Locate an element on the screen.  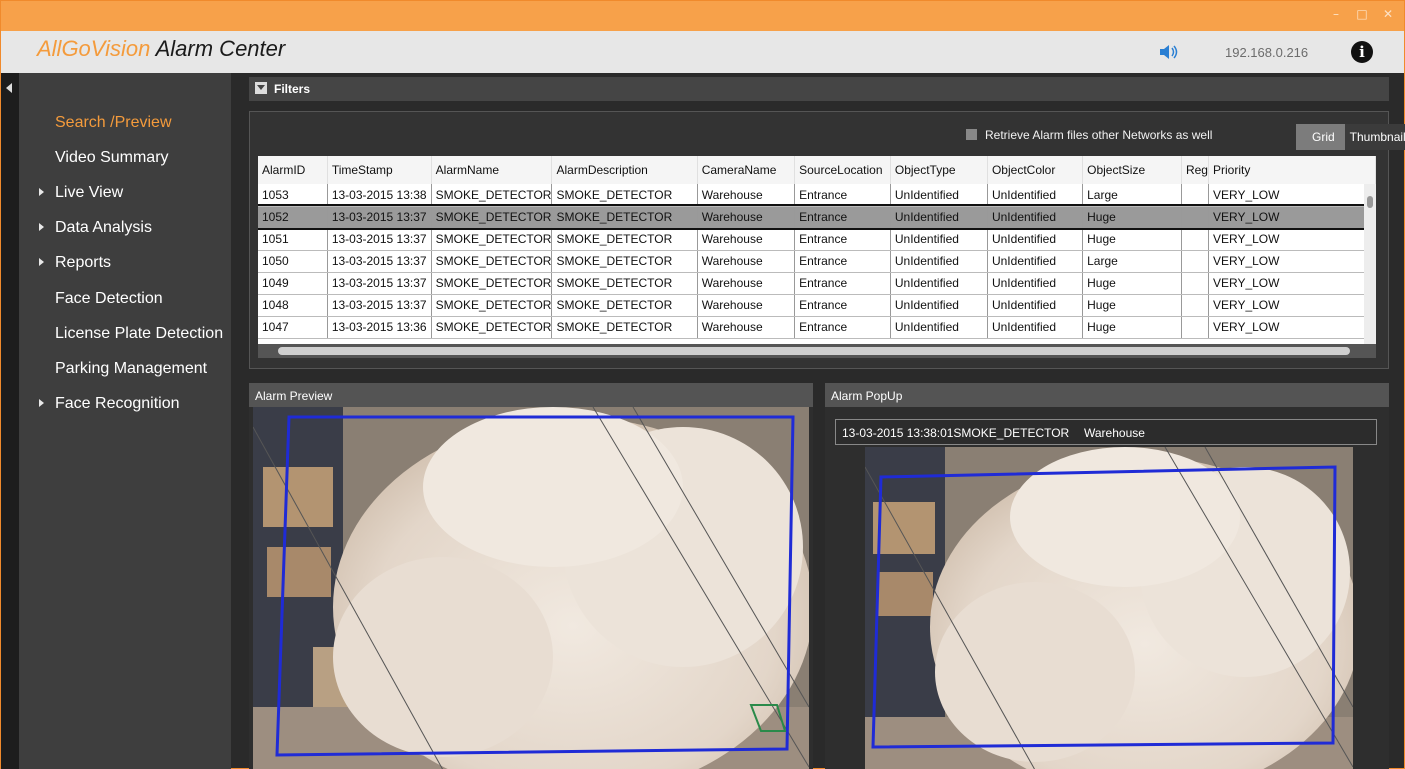
grid-view-button: Grid is located at coordinates (1320, 137).